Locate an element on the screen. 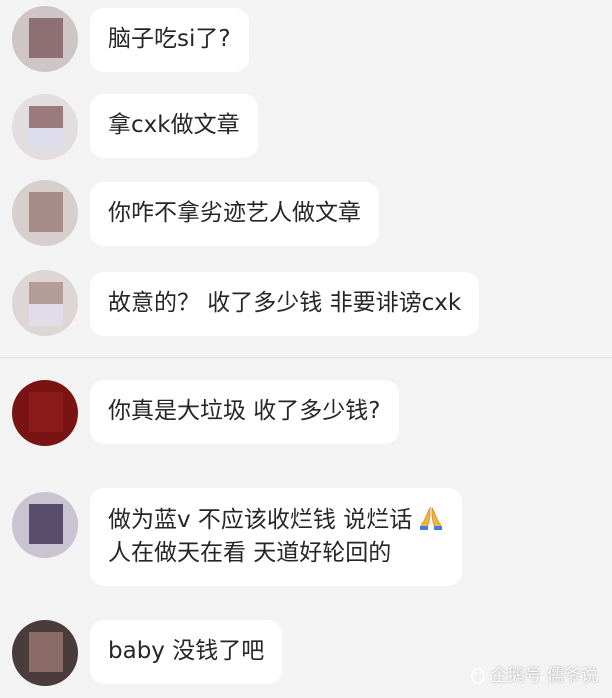  message-text: baby 没钱了吧 is located at coordinates (186, 651).